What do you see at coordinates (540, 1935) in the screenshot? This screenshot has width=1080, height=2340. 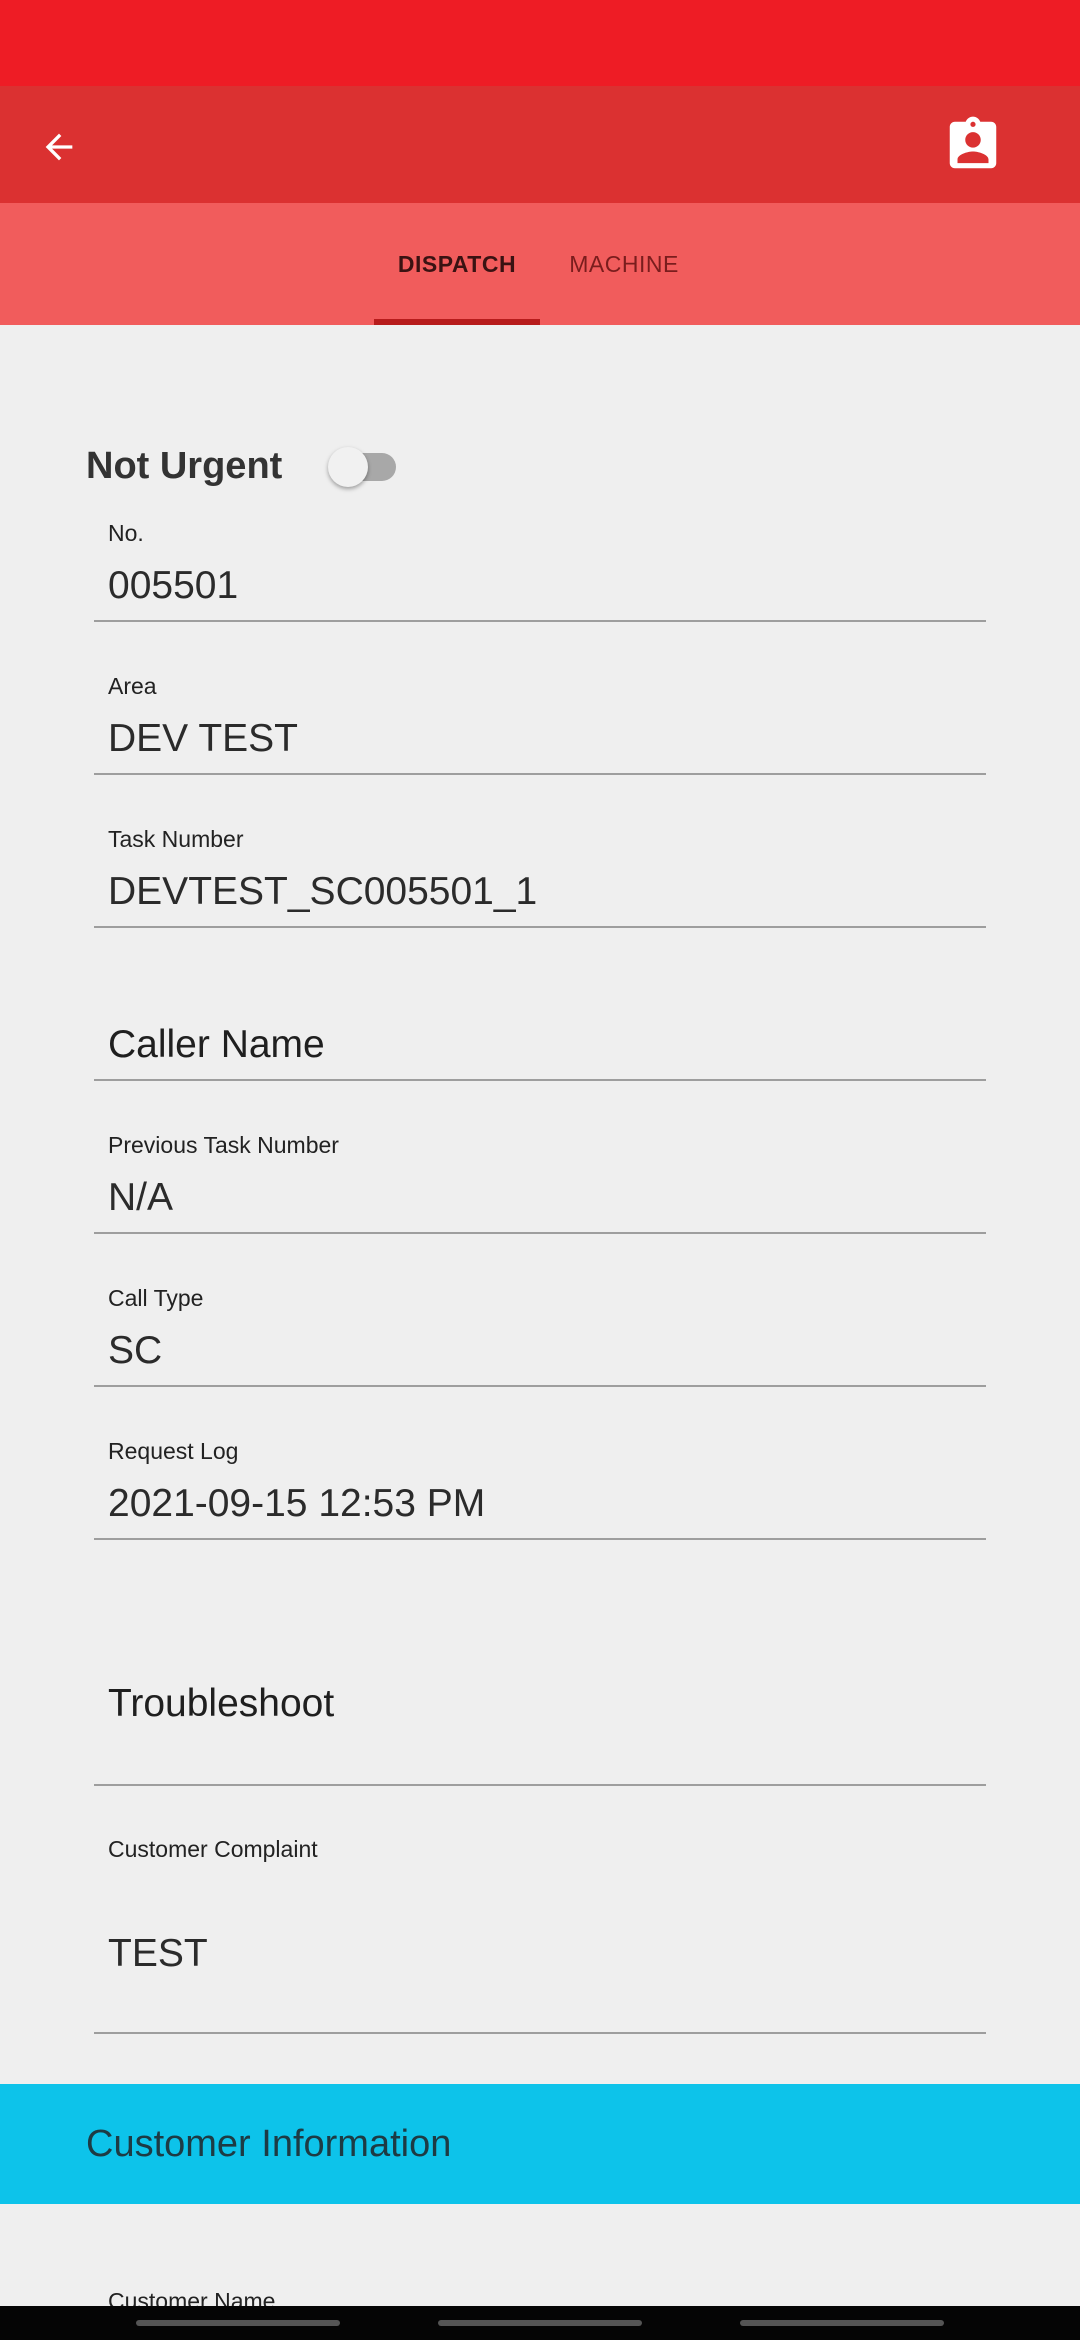 I see `customer-complaint-field: Customer Complaint TEST` at bounding box center [540, 1935].